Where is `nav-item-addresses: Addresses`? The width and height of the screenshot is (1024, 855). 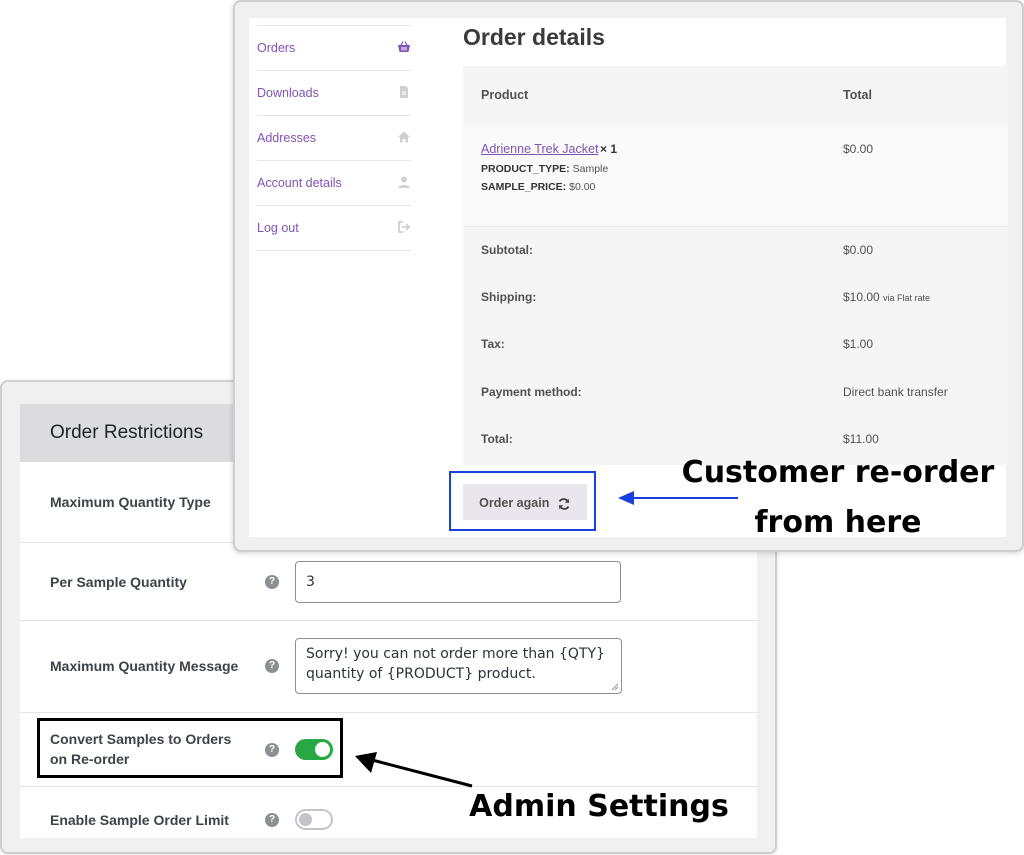 nav-item-addresses: Addresses is located at coordinates (334, 138).